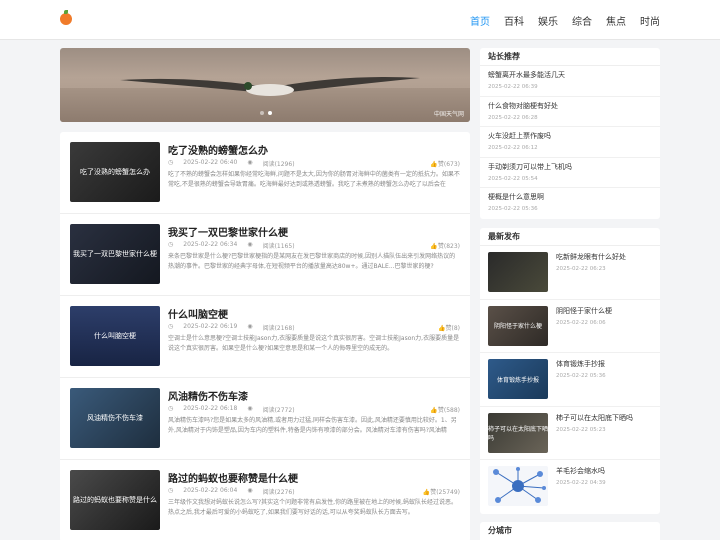 This screenshot has height=540, width=720. Describe the element at coordinates (250, 408) in the screenshot. I see `eye-icon: ◉` at that location.